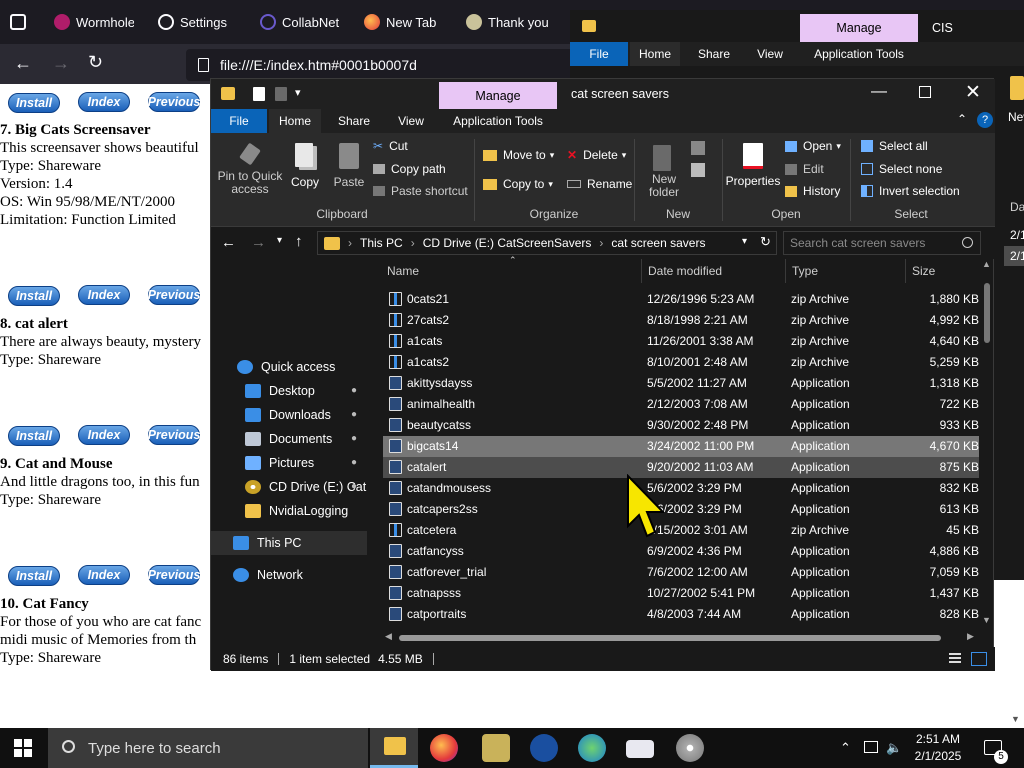 This screenshot has width=1024, height=768. What do you see at coordinates (518, 184) in the screenshot?
I see `copy-to-button: Copy to ▾` at bounding box center [518, 184].